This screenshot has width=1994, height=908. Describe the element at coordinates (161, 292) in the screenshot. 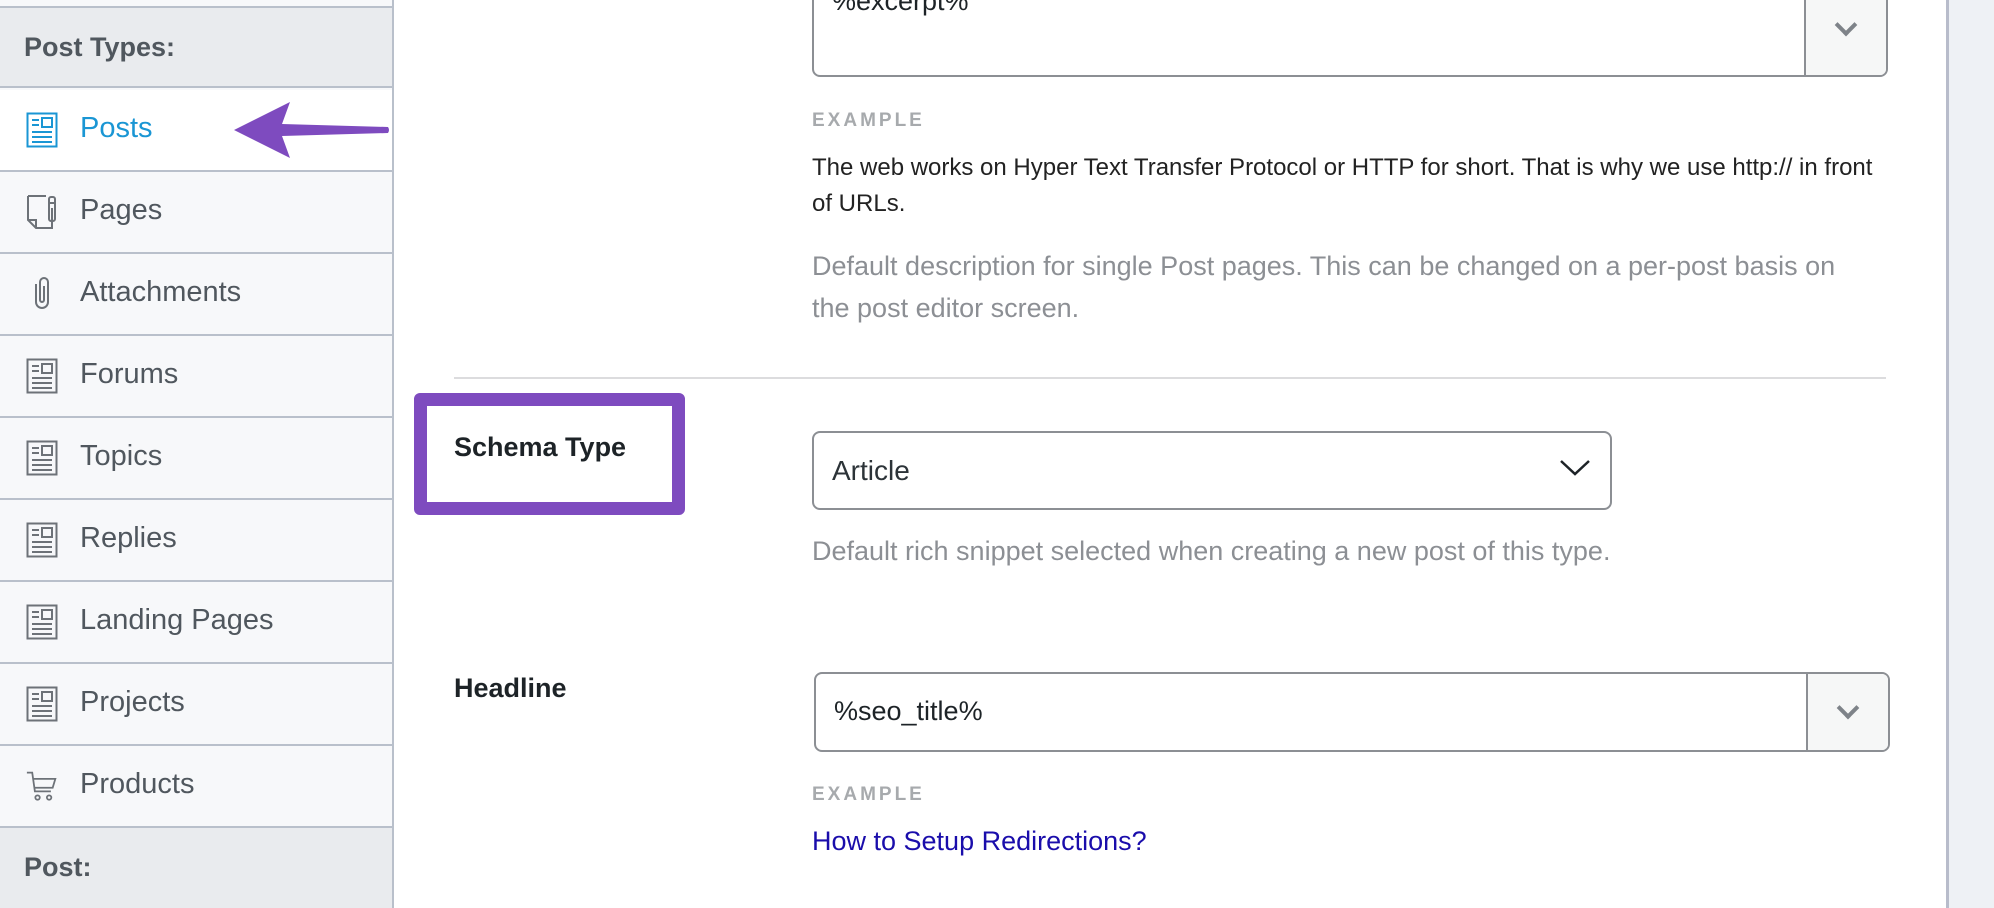

I see `sidebar-item-label: Attachments` at that location.